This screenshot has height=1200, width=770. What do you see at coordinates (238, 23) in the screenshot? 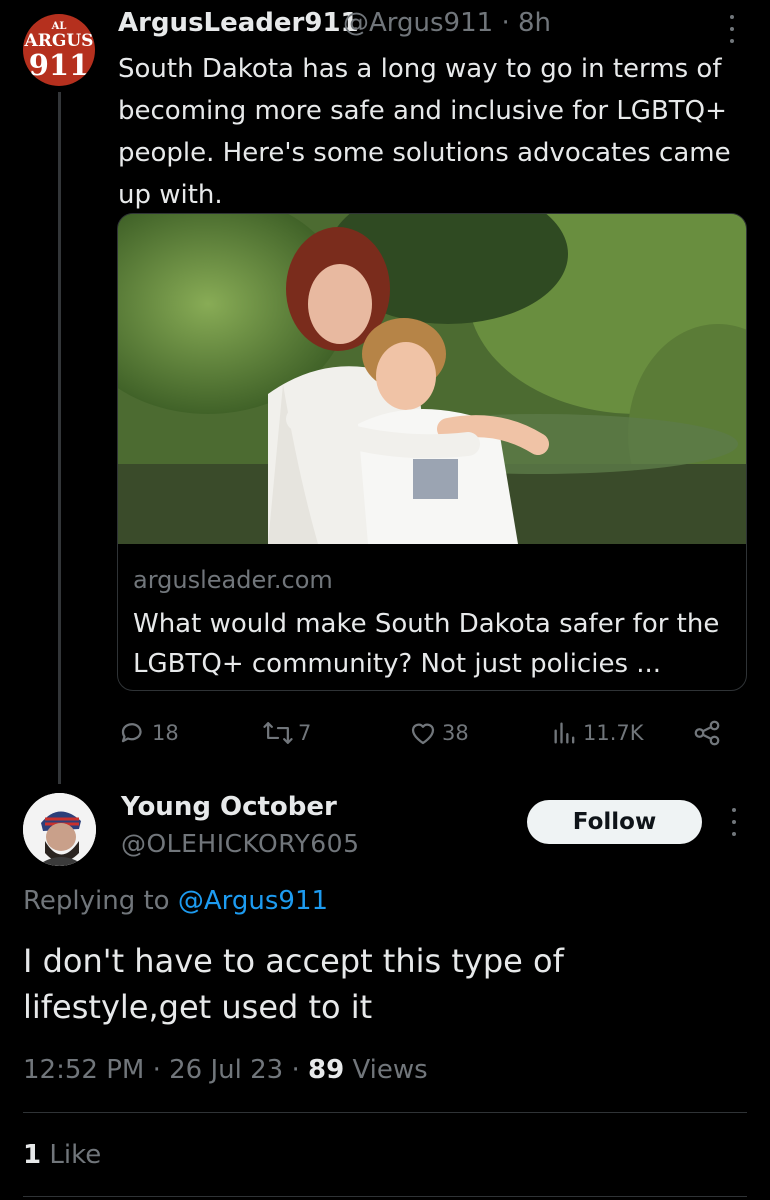
I see `author-display-name: ArgusLeader911` at bounding box center [238, 23].